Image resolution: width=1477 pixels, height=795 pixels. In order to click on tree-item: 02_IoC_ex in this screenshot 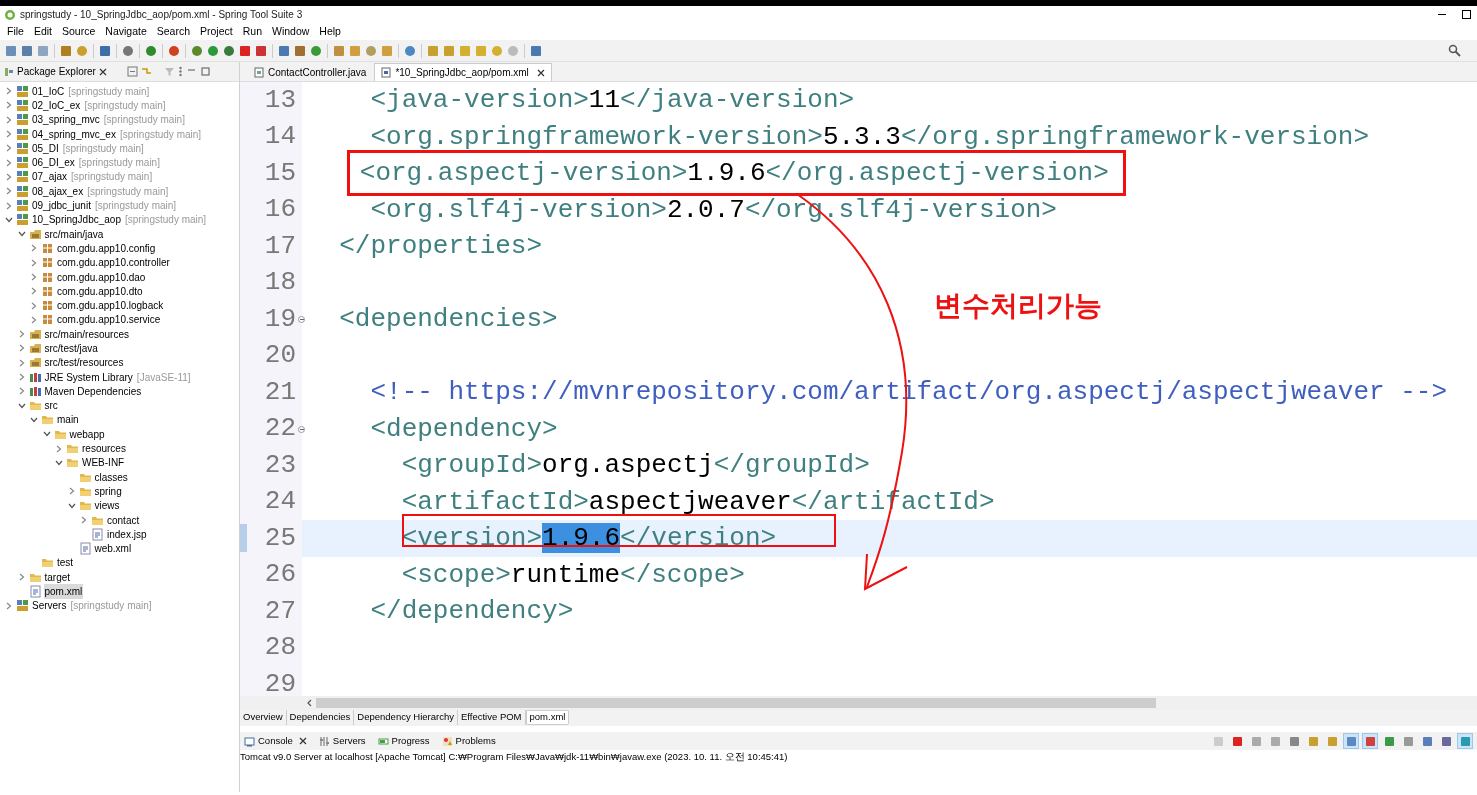, I will do `click(56, 105)`.